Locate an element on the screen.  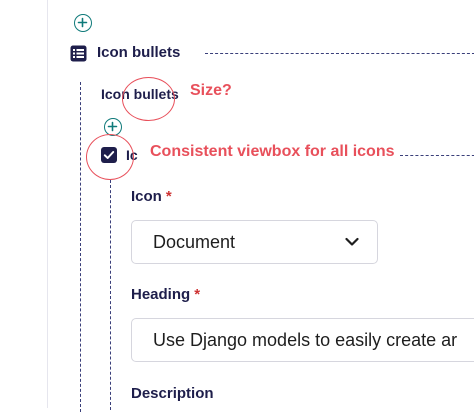
add-block-button is located at coordinates (83, 23).